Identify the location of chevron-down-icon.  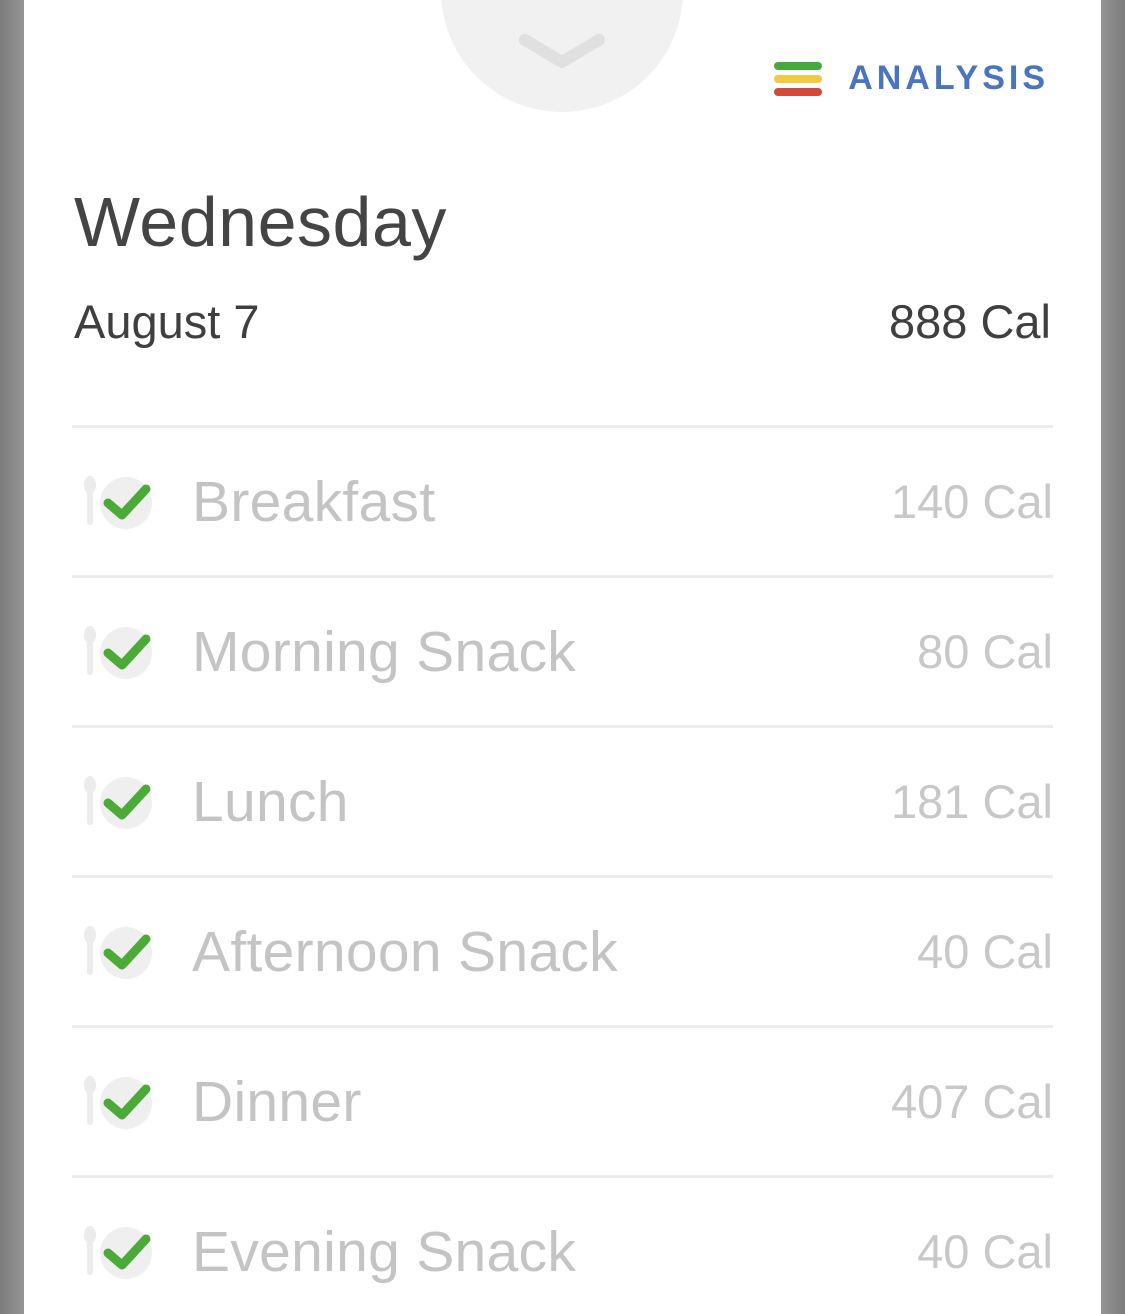
(562, 51).